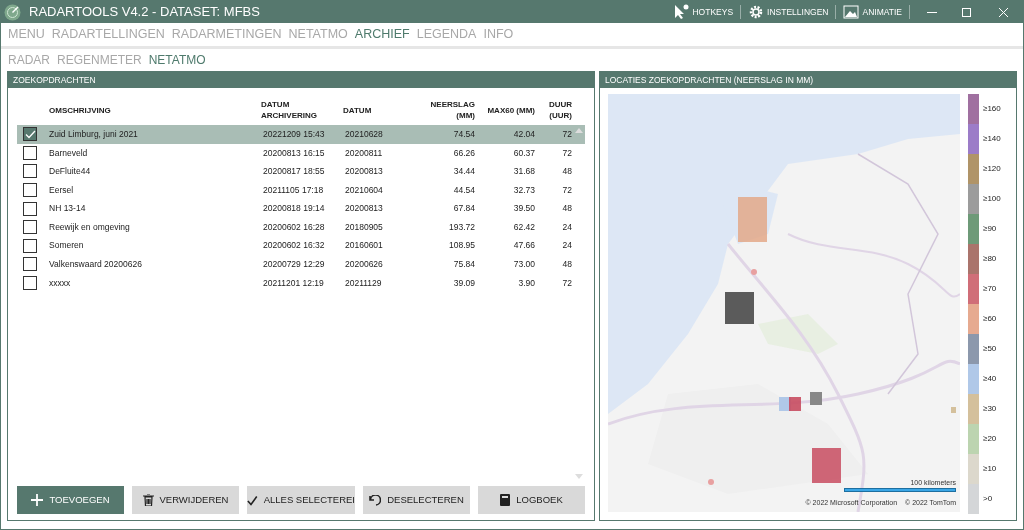 This screenshot has height=530, width=1024. What do you see at coordinates (681, 12) in the screenshot?
I see `cursor-icon` at bounding box center [681, 12].